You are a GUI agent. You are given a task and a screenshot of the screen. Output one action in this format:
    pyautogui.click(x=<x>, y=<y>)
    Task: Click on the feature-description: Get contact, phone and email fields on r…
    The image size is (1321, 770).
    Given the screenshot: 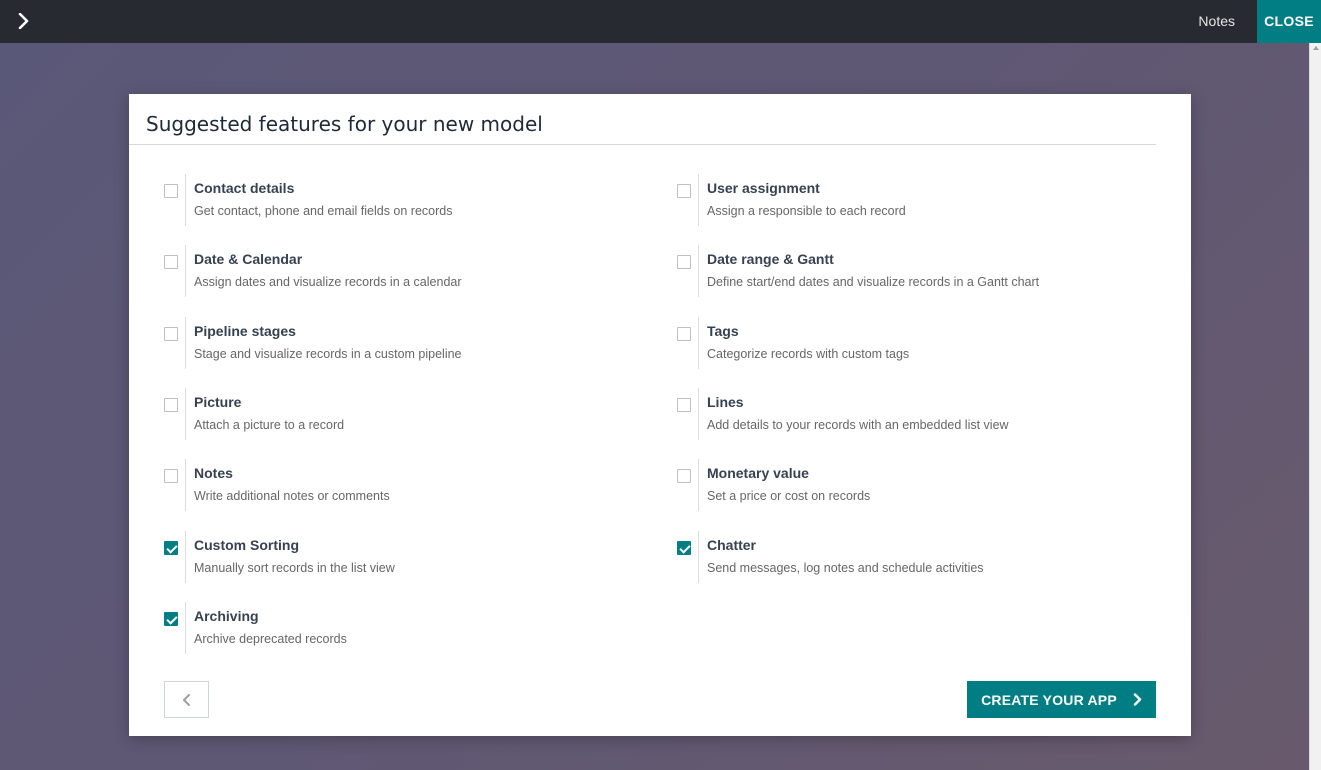 What is the action you would take?
    pyautogui.click(x=323, y=211)
    